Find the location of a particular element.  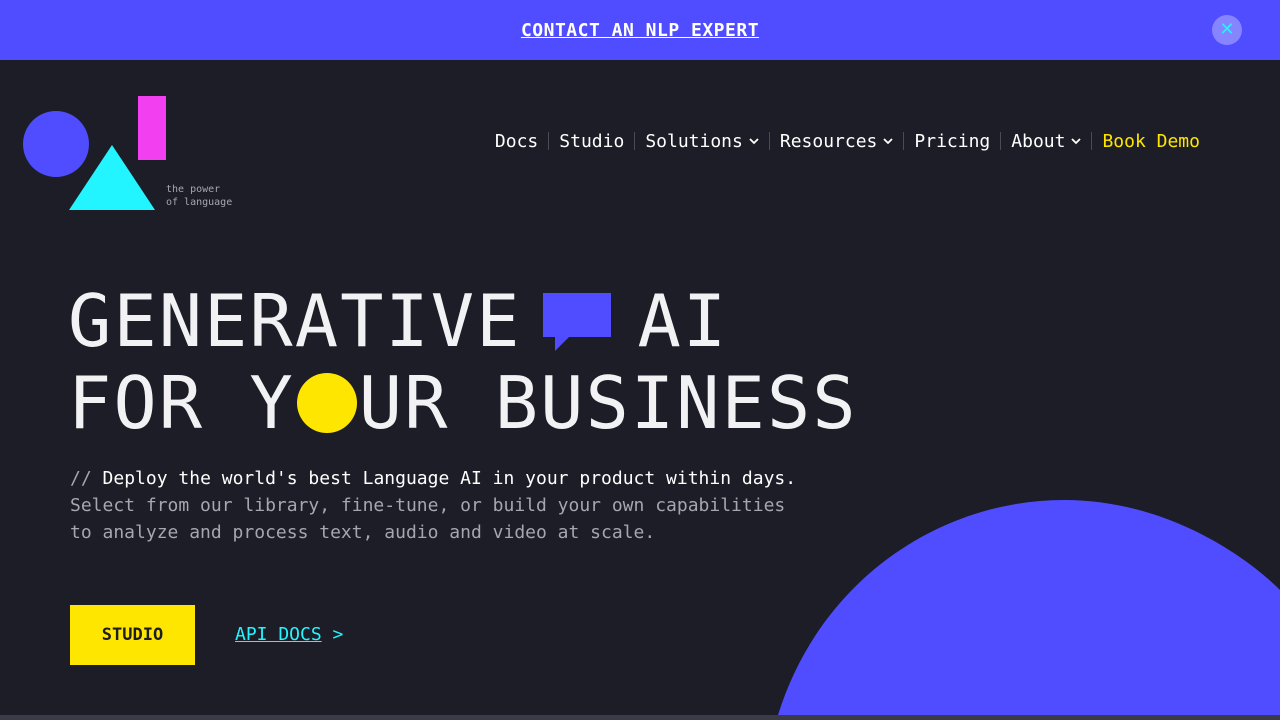

top-banner: CONTACT AN NLP EXPERT ✕ is located at coordinates (640, 30).